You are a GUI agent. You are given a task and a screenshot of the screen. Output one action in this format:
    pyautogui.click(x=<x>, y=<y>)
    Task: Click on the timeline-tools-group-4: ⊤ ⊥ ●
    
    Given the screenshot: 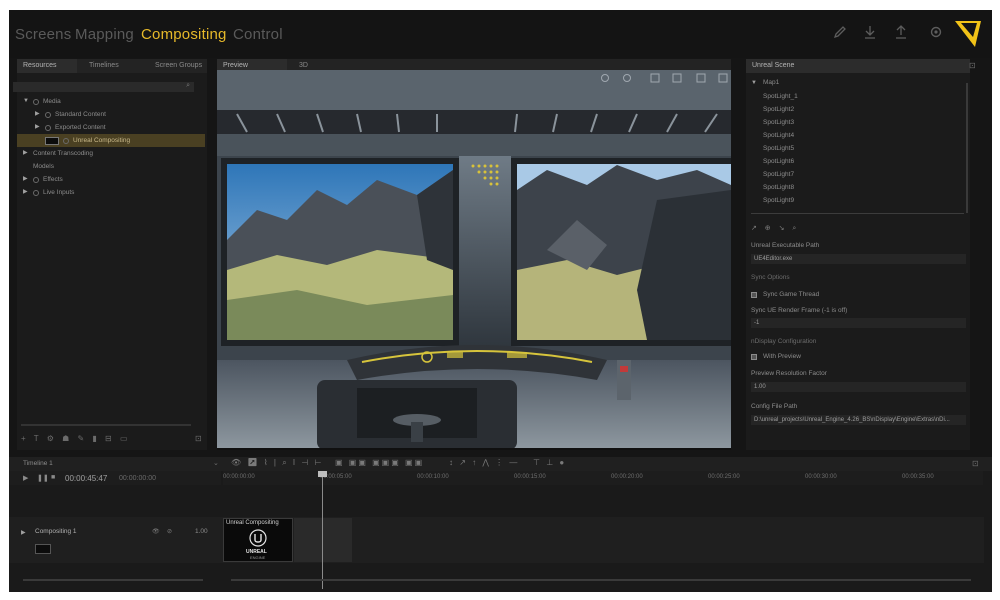 What is the action you would take?
    pyautogui.click(x=549, y=462)
    